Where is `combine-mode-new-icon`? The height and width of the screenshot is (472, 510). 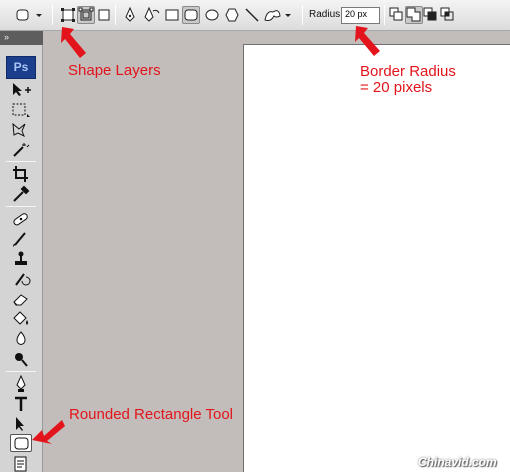 combine-mode-new-icon is located at coordinates (397, 15).